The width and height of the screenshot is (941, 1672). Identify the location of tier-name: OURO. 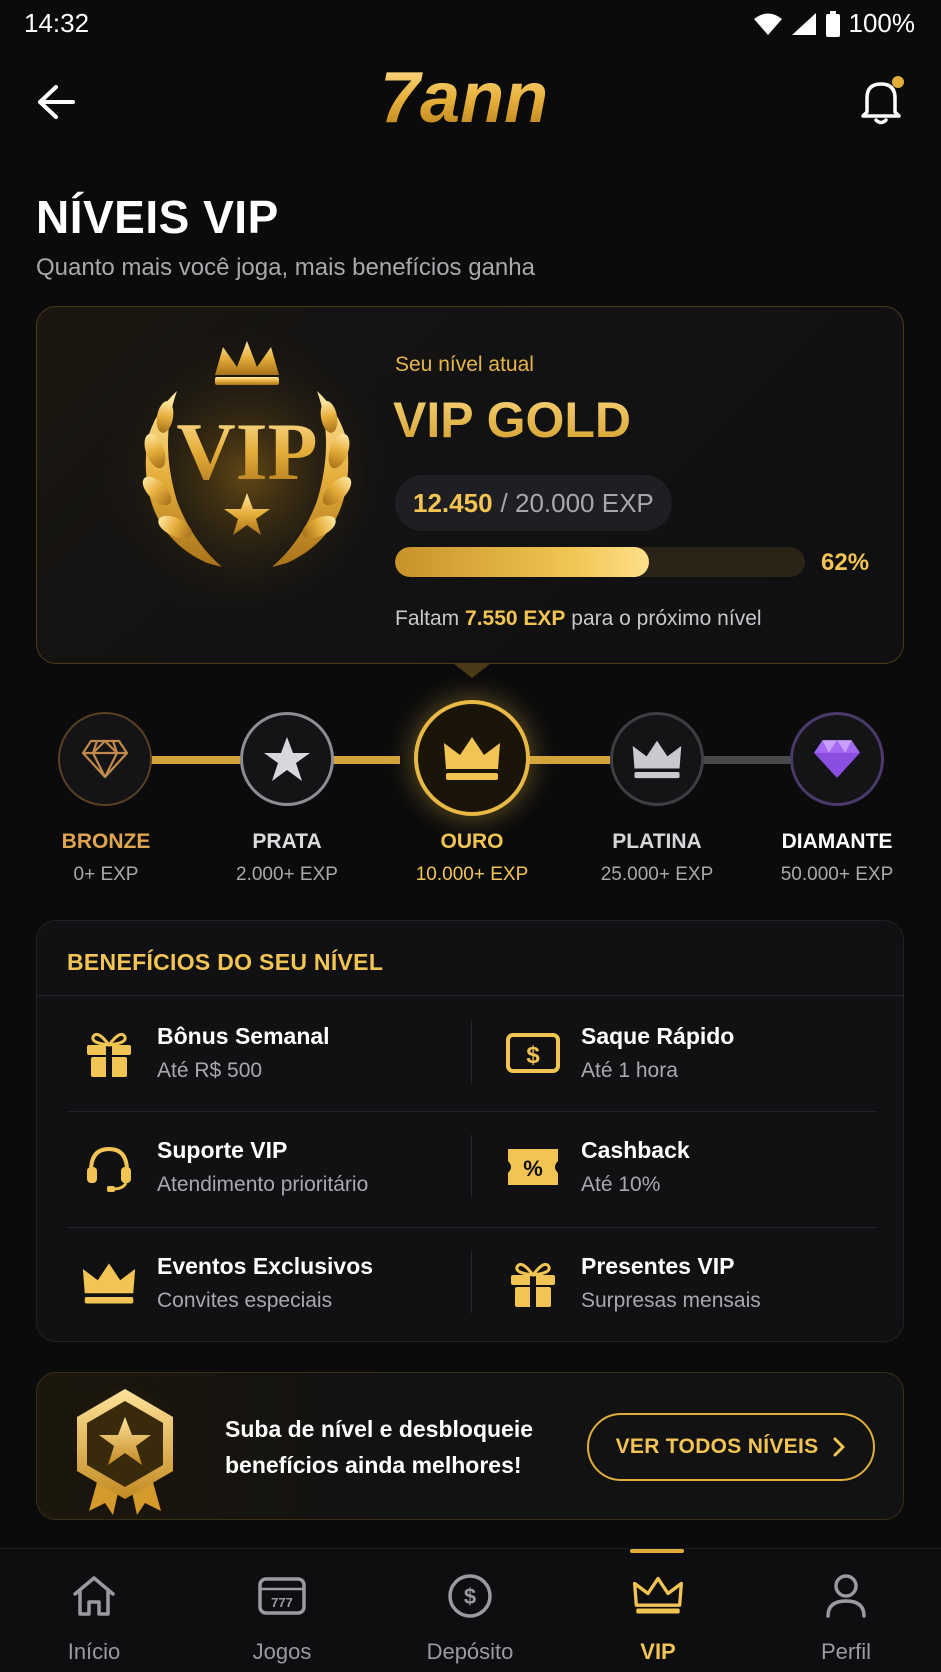
(472, 841).